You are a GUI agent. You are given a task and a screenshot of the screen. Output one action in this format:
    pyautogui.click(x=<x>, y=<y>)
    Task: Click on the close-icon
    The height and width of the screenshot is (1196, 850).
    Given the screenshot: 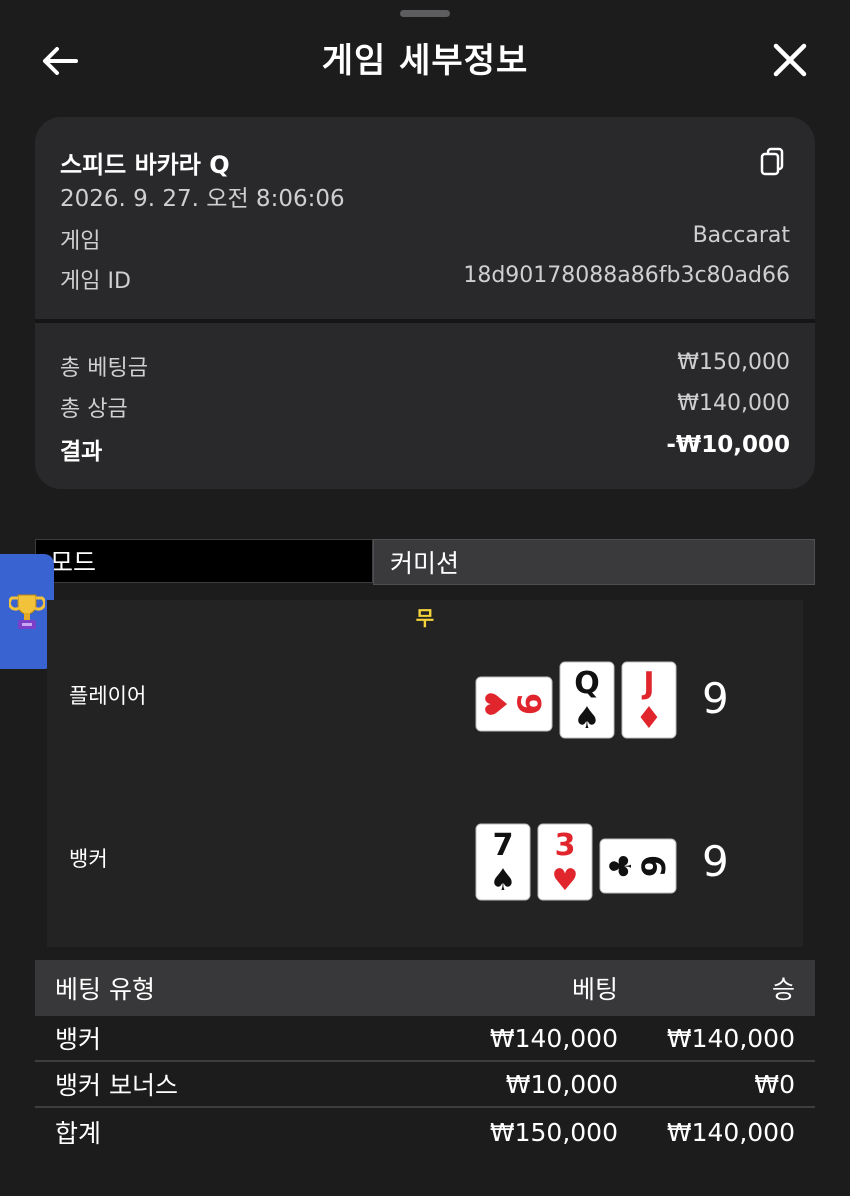 What is the action you would take?
    pyautogui.click(x=790, y=60)
    